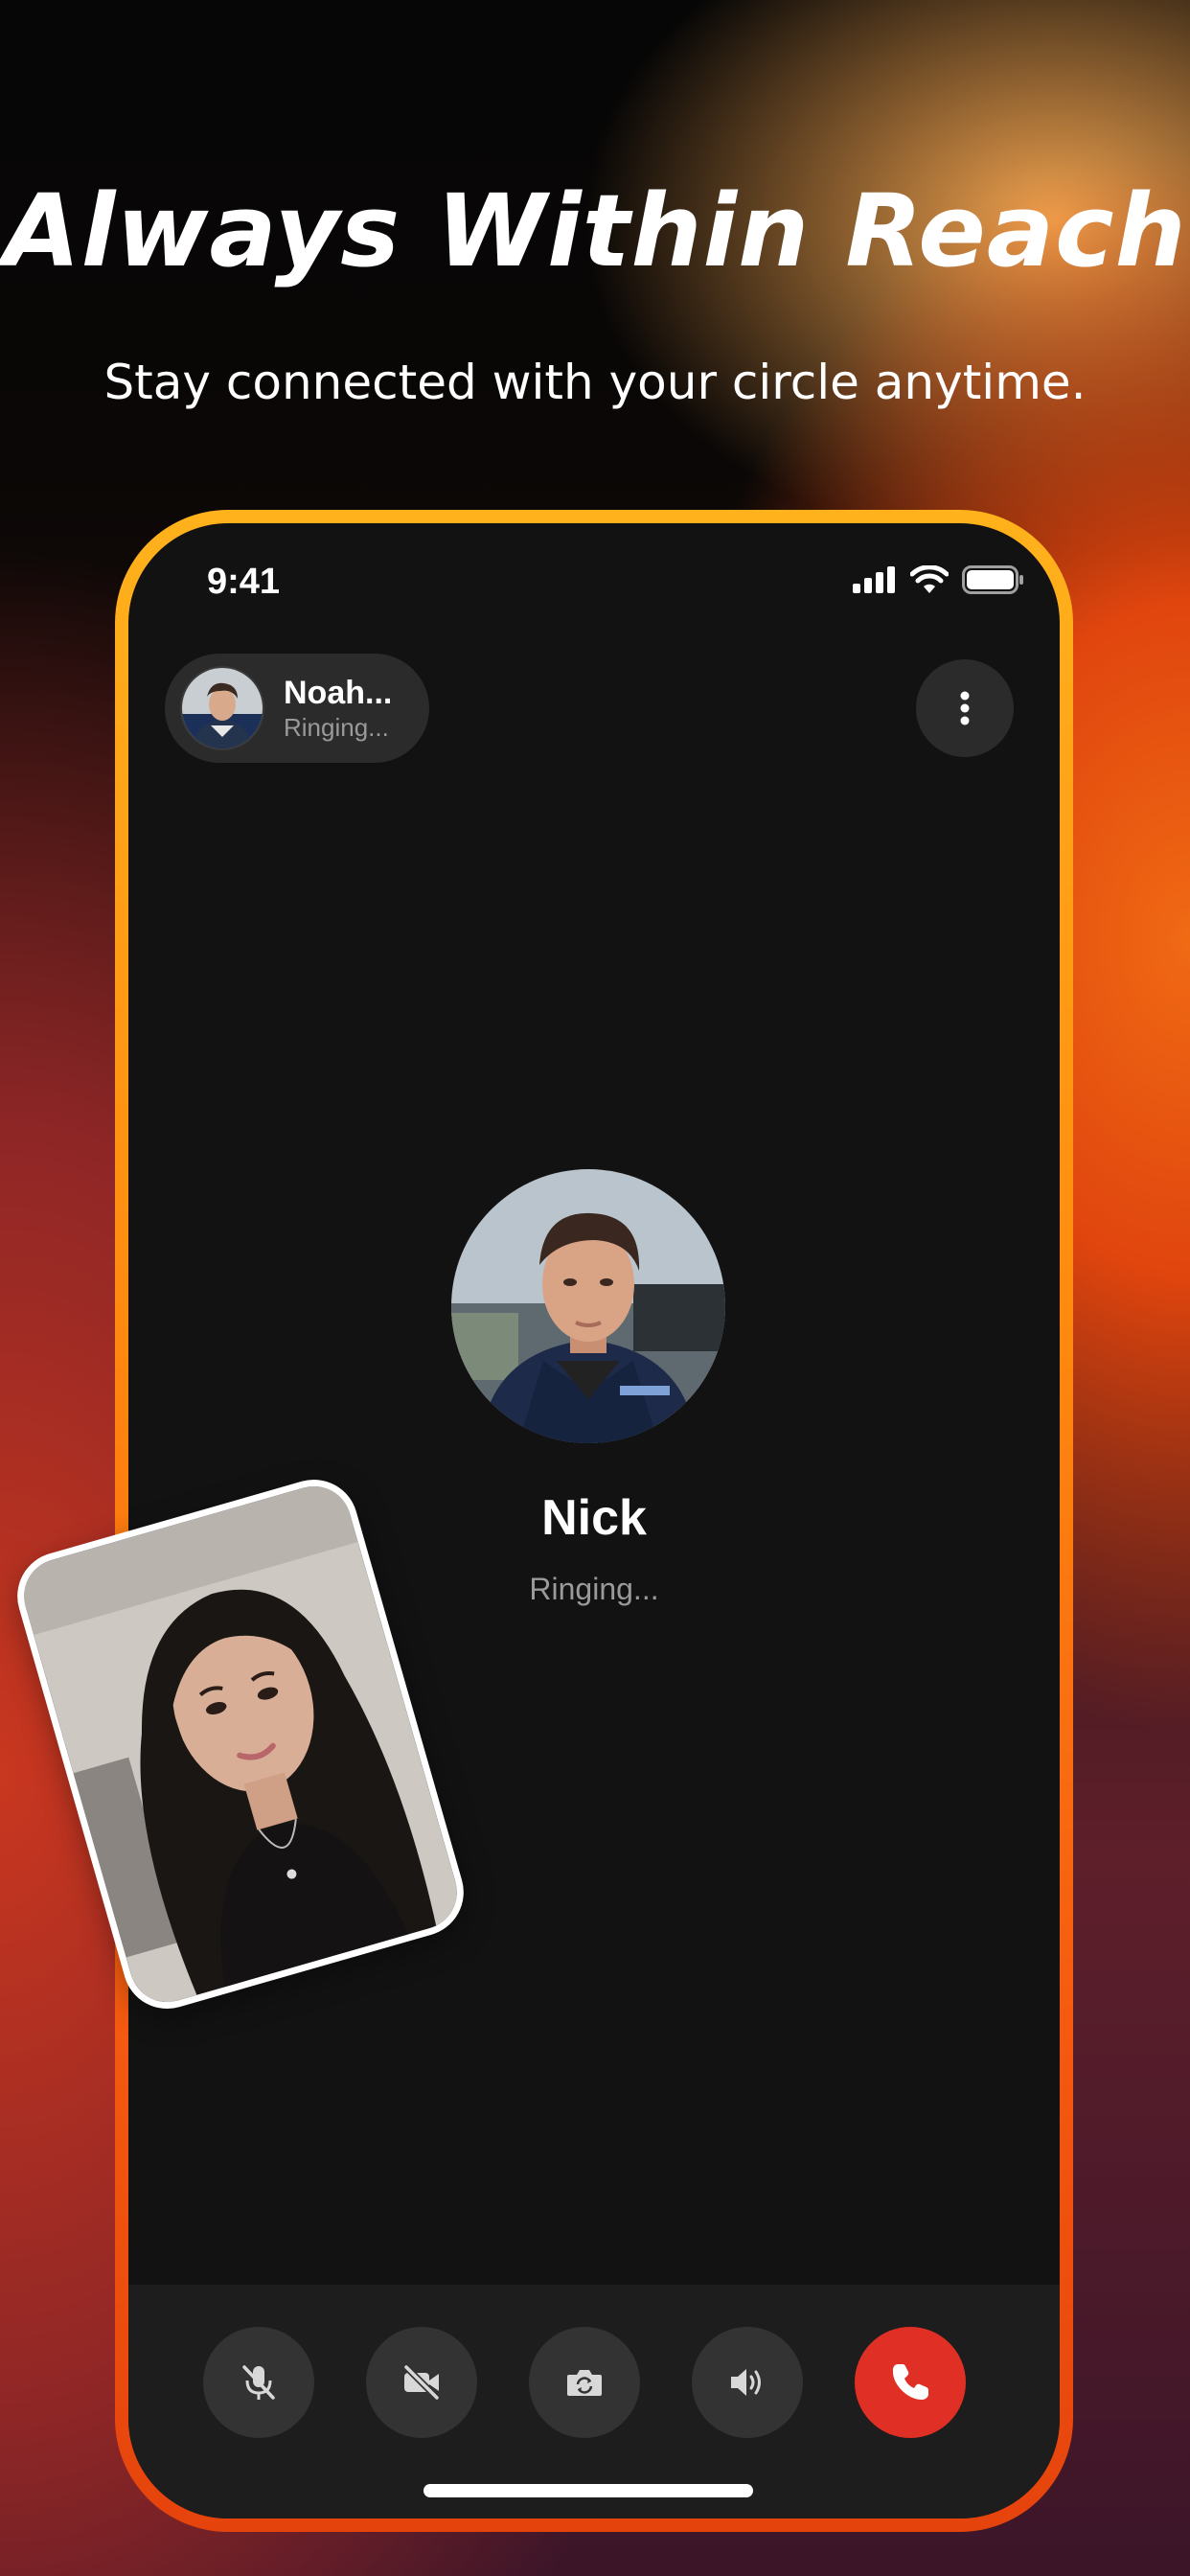 The image size is (1190, 2576). I want to click on mic-off-icon, so click(258, 2382).